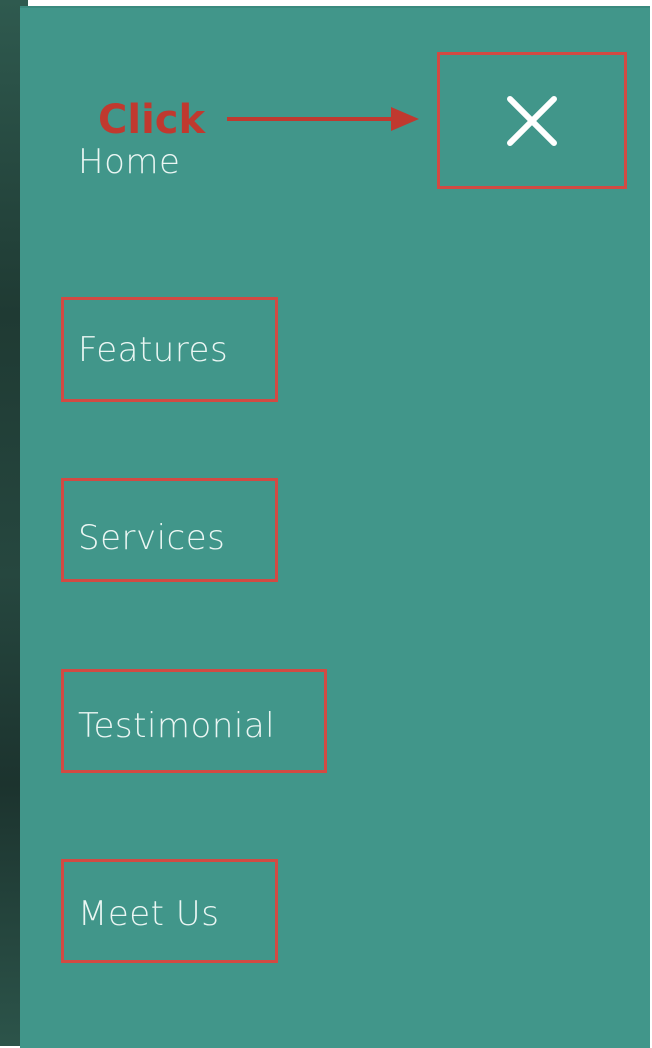  Describe the element at coordinates (151, 538) in the screenshot. I see `nav-item-services: Services` at that location.